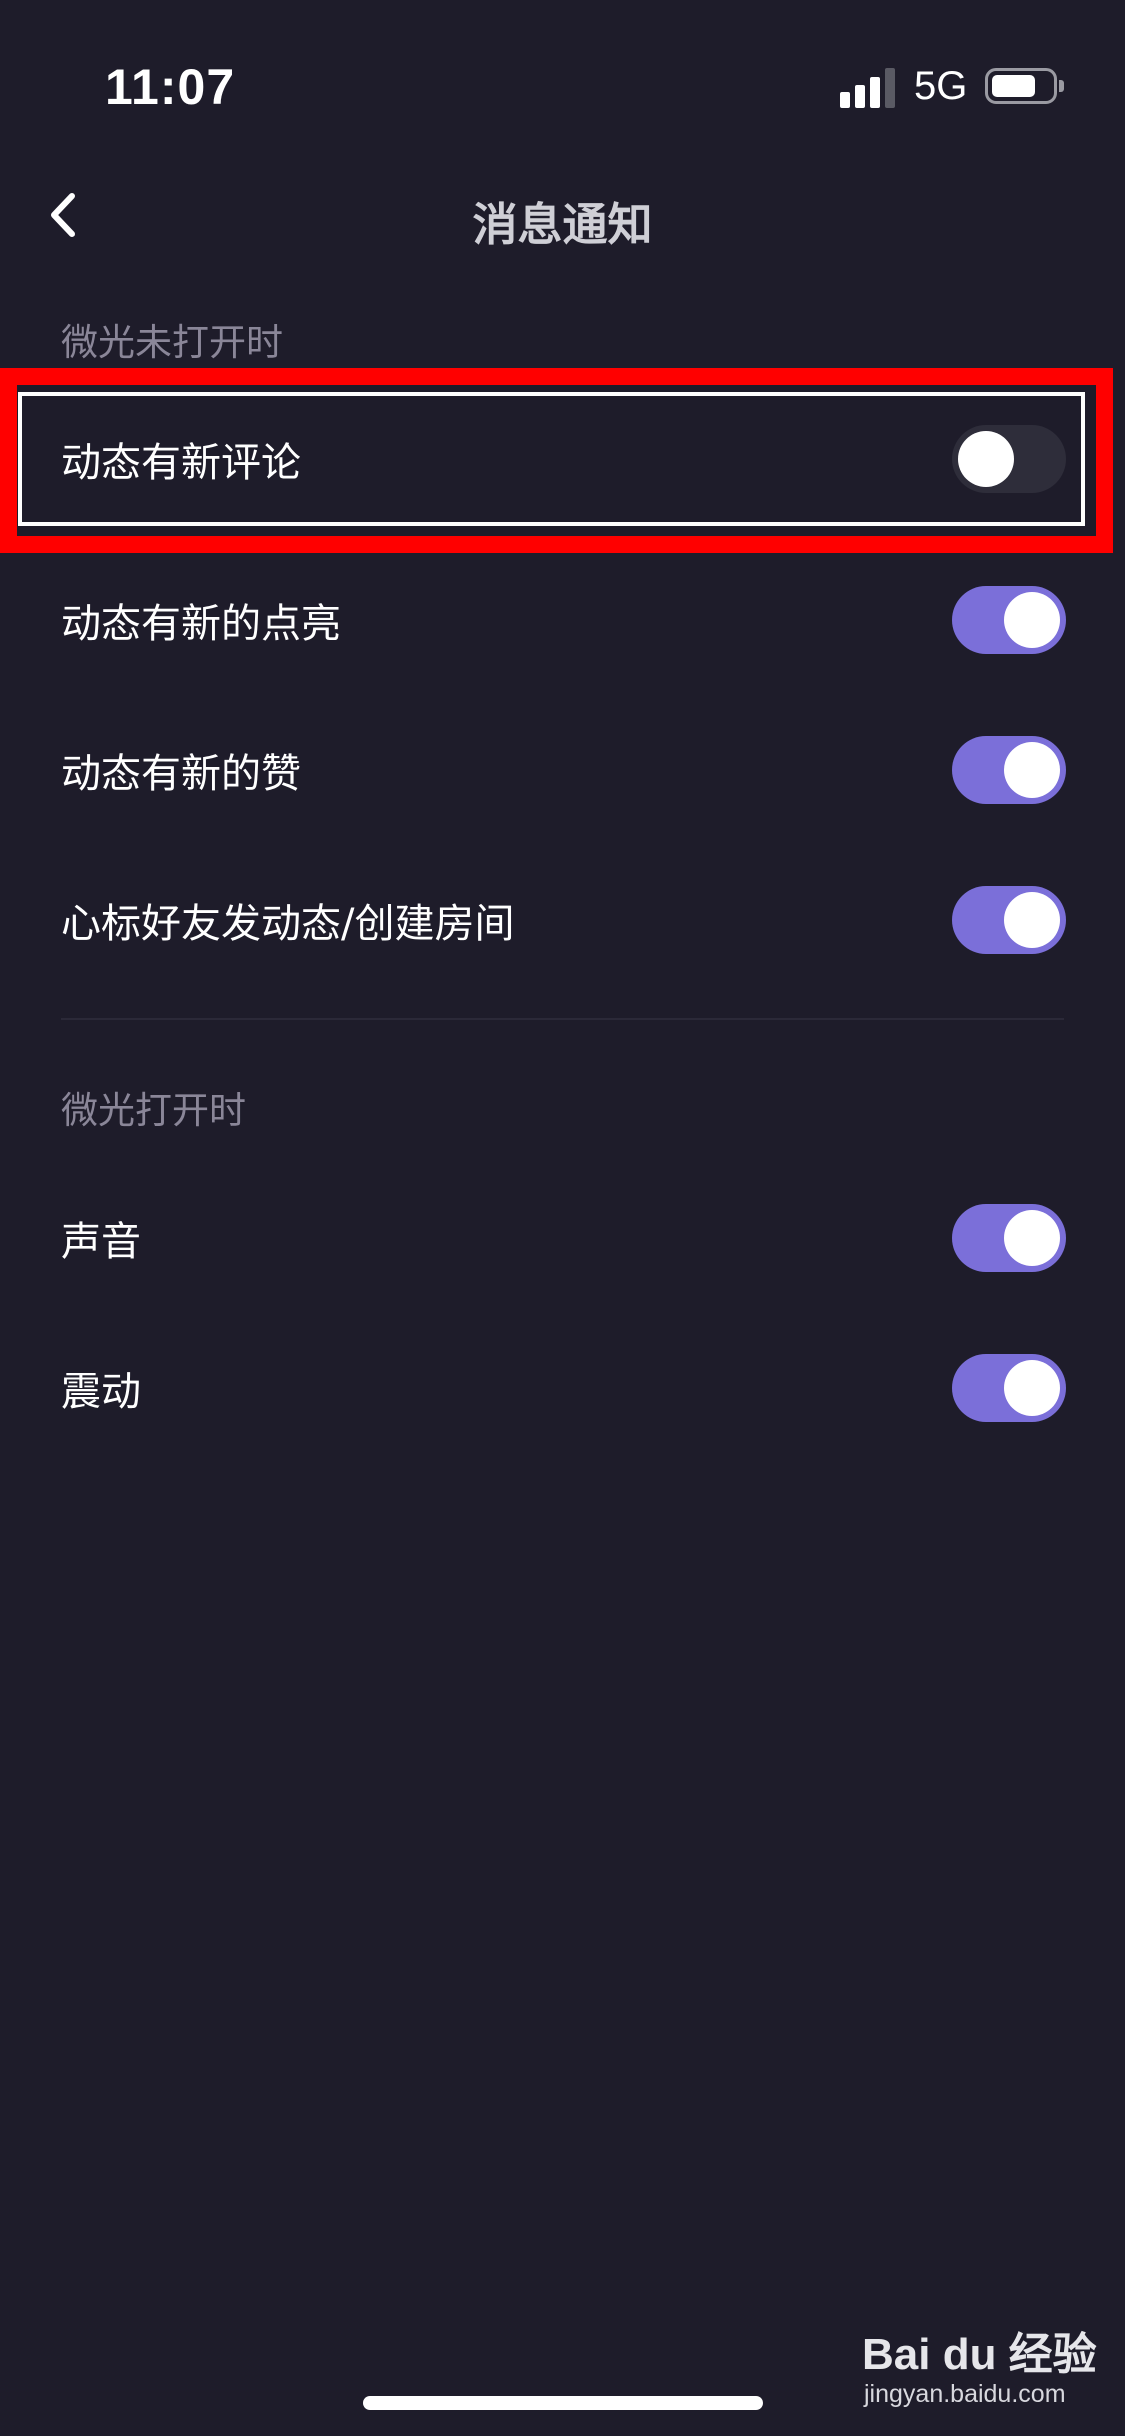 The width and height of the screenshot is (1125, 2436). I want to click on home-indicator, so click(563, 2403).